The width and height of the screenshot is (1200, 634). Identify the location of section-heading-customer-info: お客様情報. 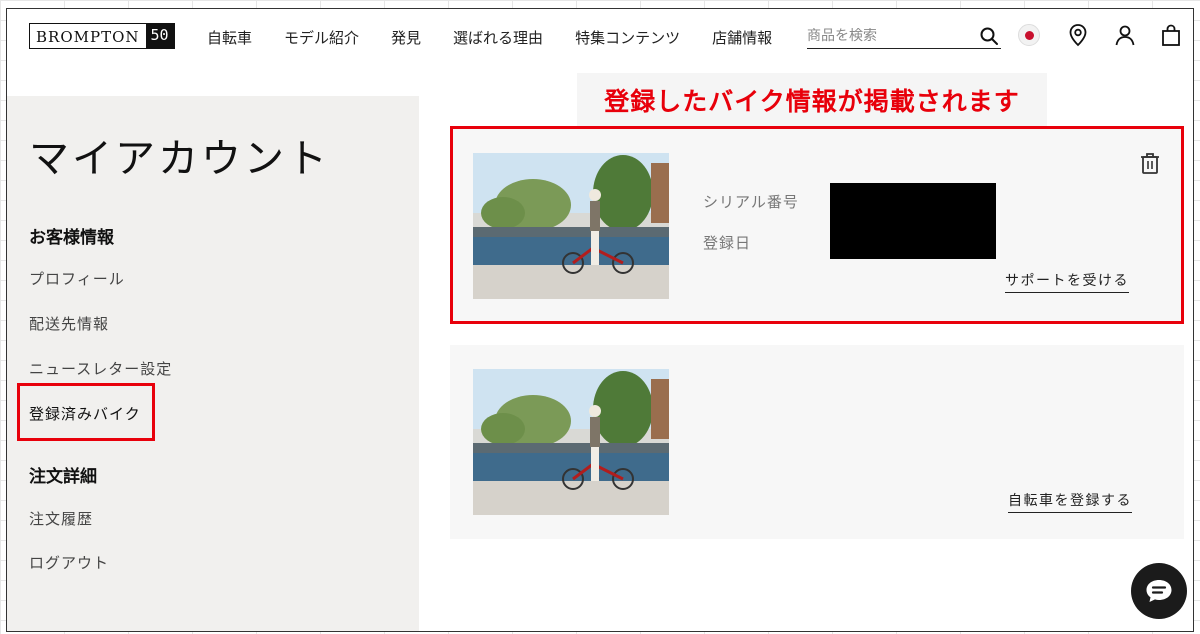
(71, 238).